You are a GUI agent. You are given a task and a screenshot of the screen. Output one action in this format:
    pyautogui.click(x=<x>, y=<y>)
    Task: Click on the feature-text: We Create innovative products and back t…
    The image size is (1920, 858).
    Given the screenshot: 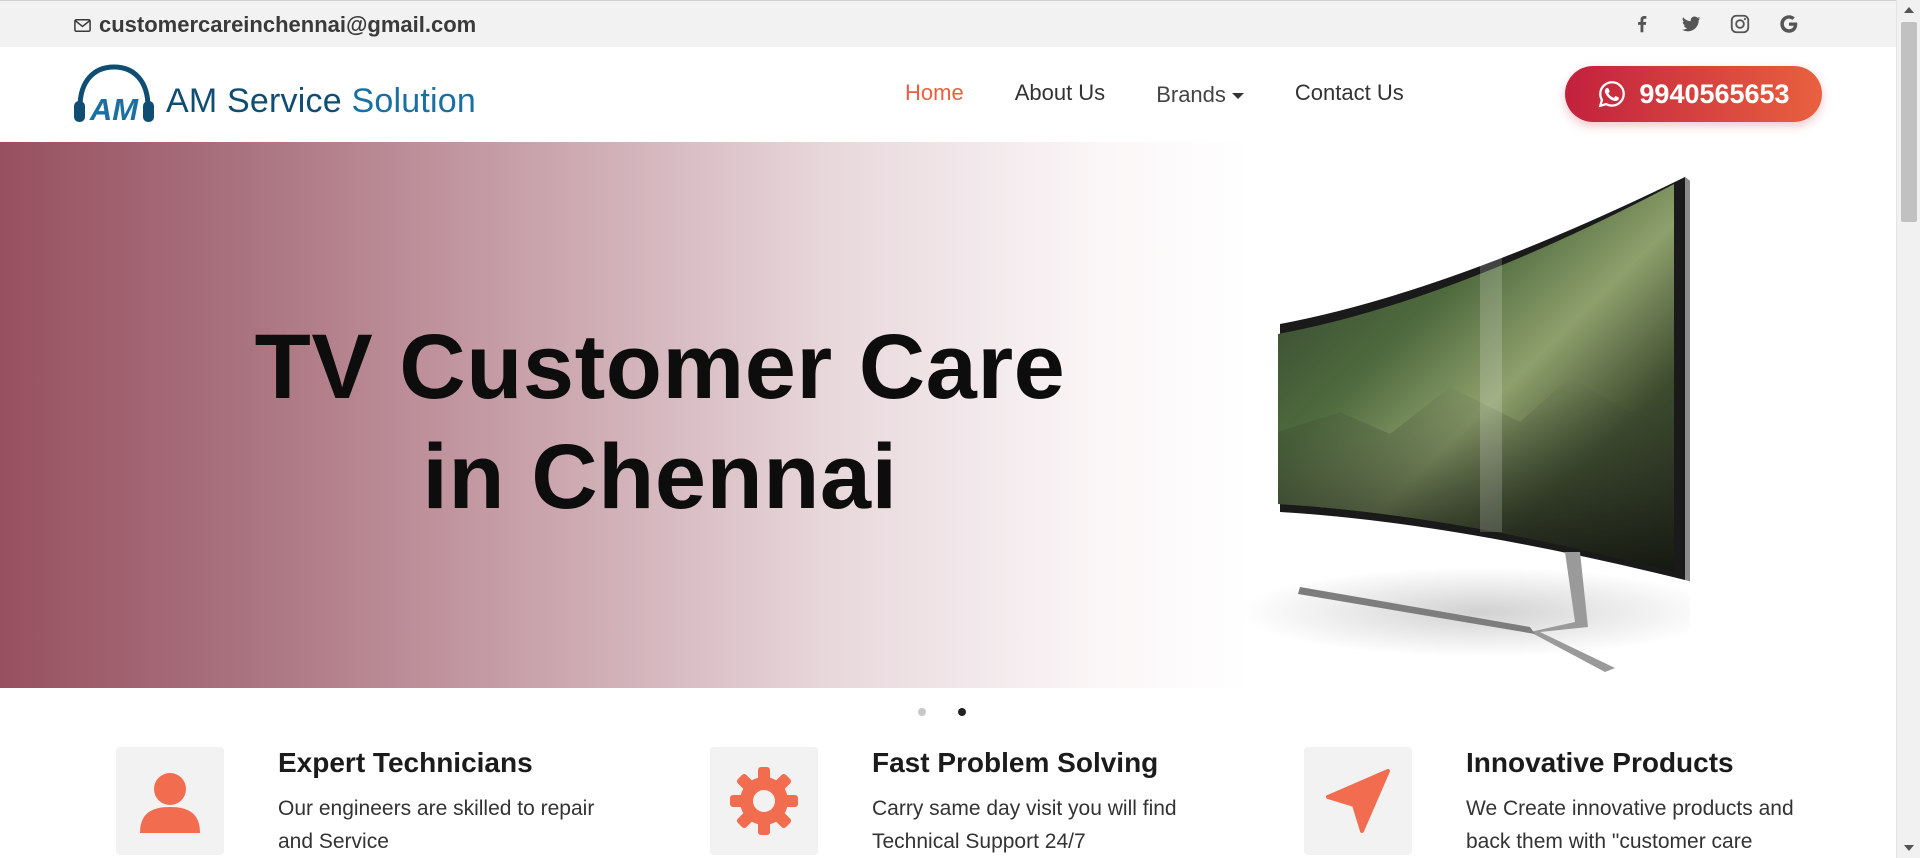 What is the action you would take?
    pyautogui.click(x=1630, y=825)
    